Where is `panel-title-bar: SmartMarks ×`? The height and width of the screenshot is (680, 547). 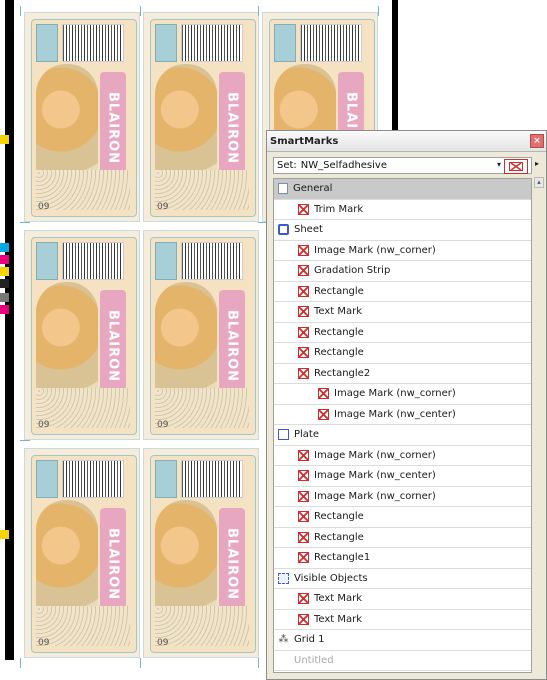 panel-title-bar: SmartMarks × is located at coordinates (406, 141).